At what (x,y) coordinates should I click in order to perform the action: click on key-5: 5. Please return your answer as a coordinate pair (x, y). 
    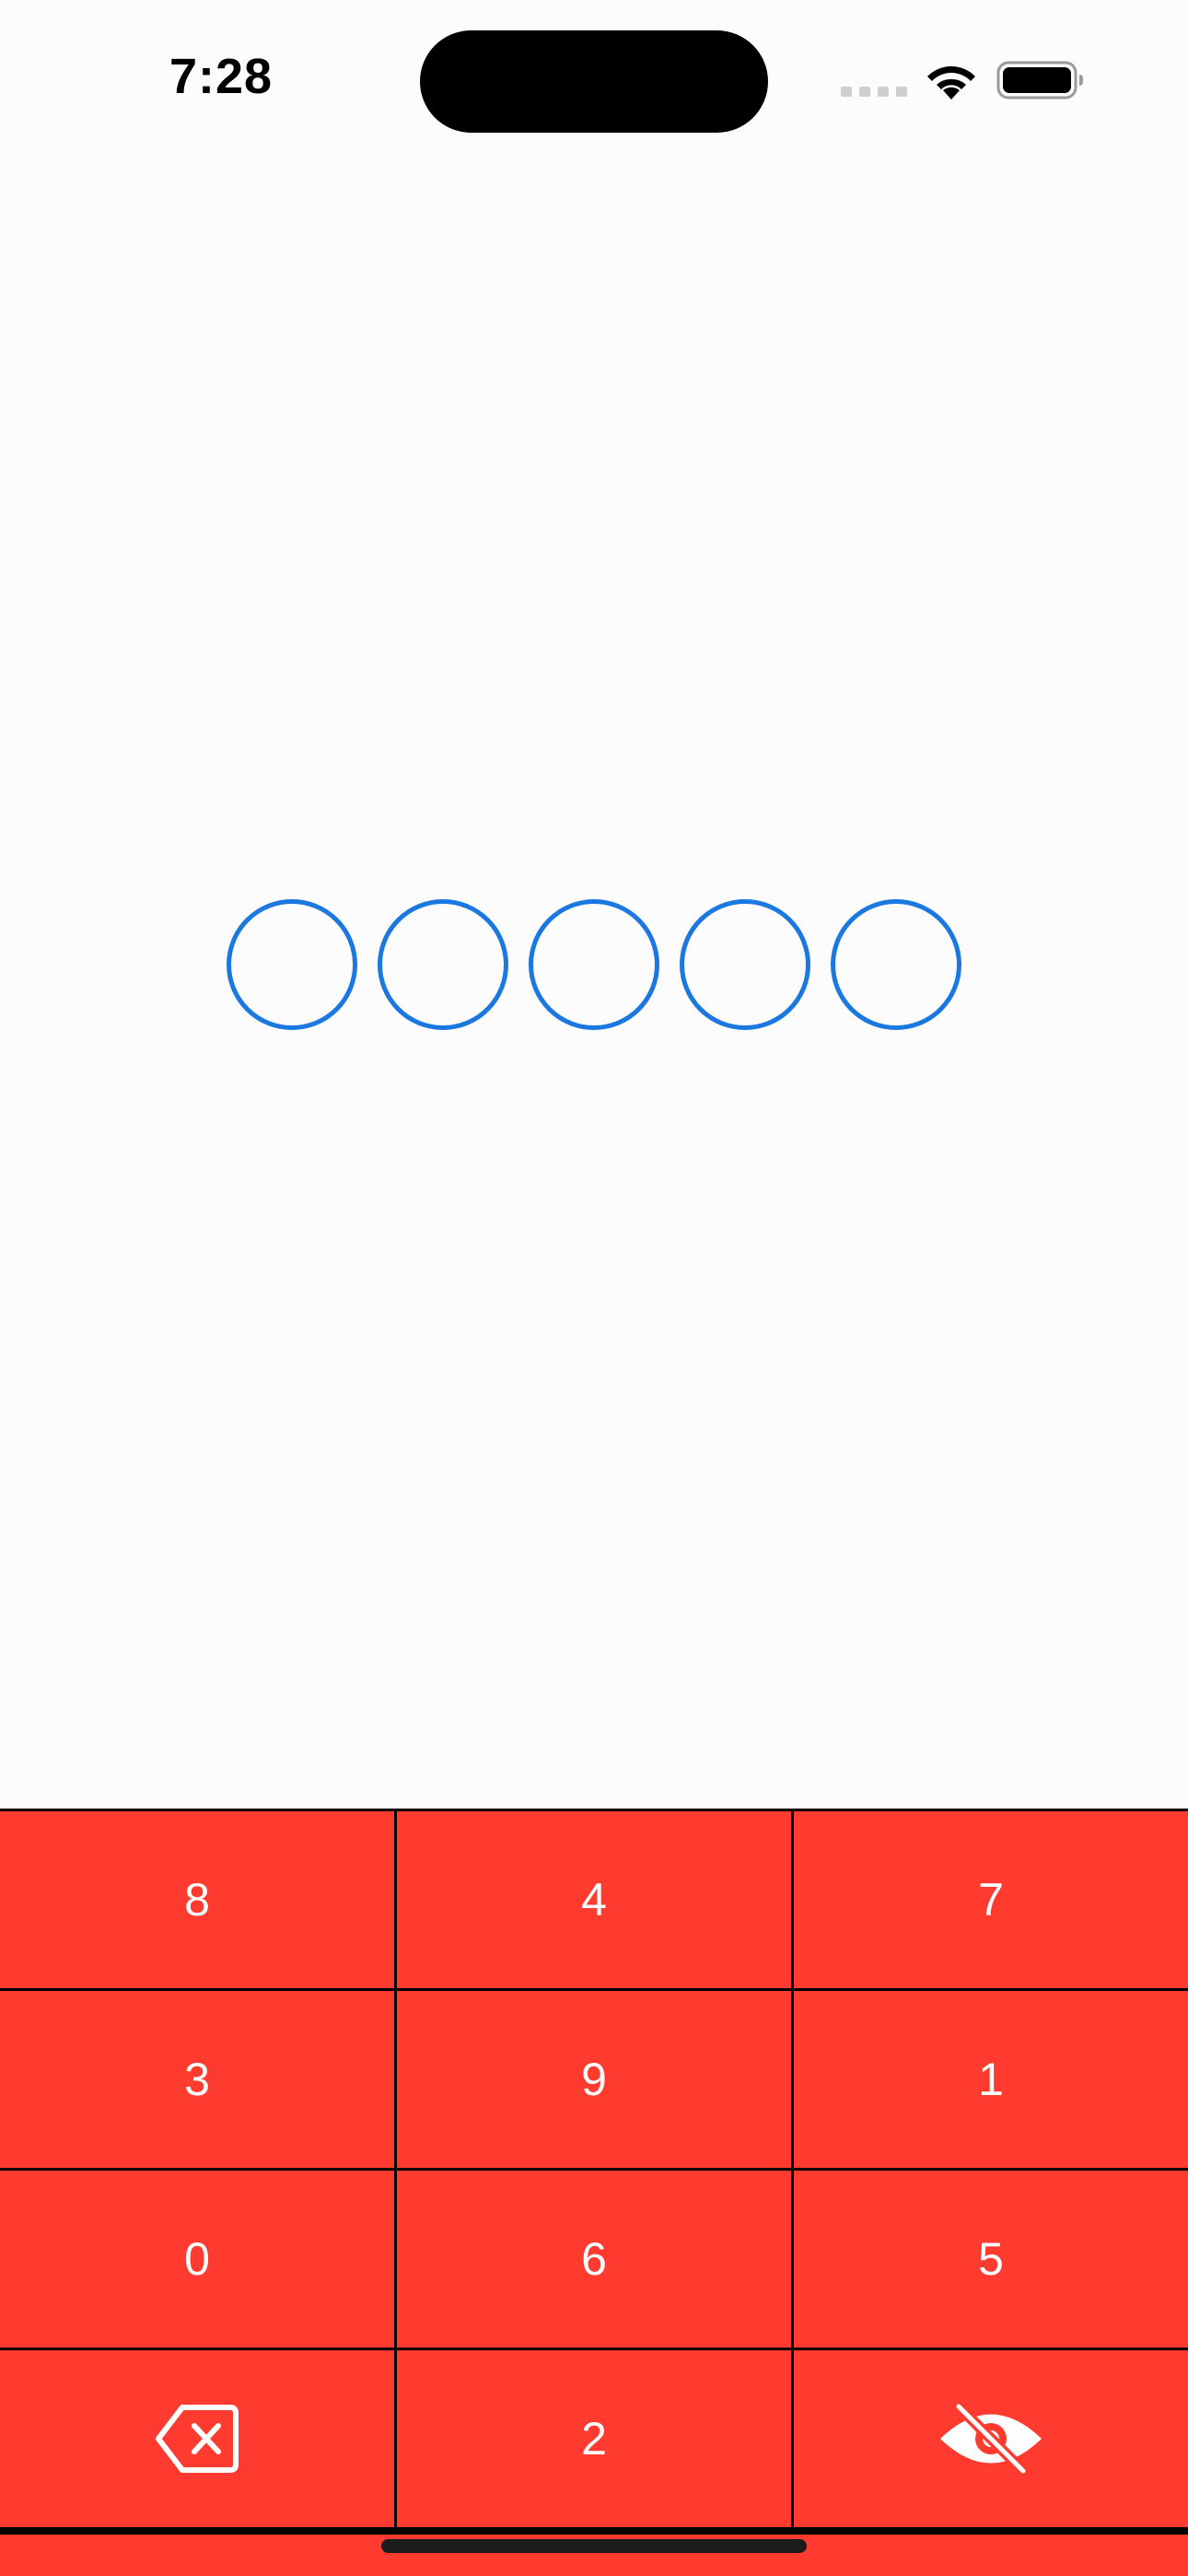
    Looking at the image, I should click on (991, 2259).